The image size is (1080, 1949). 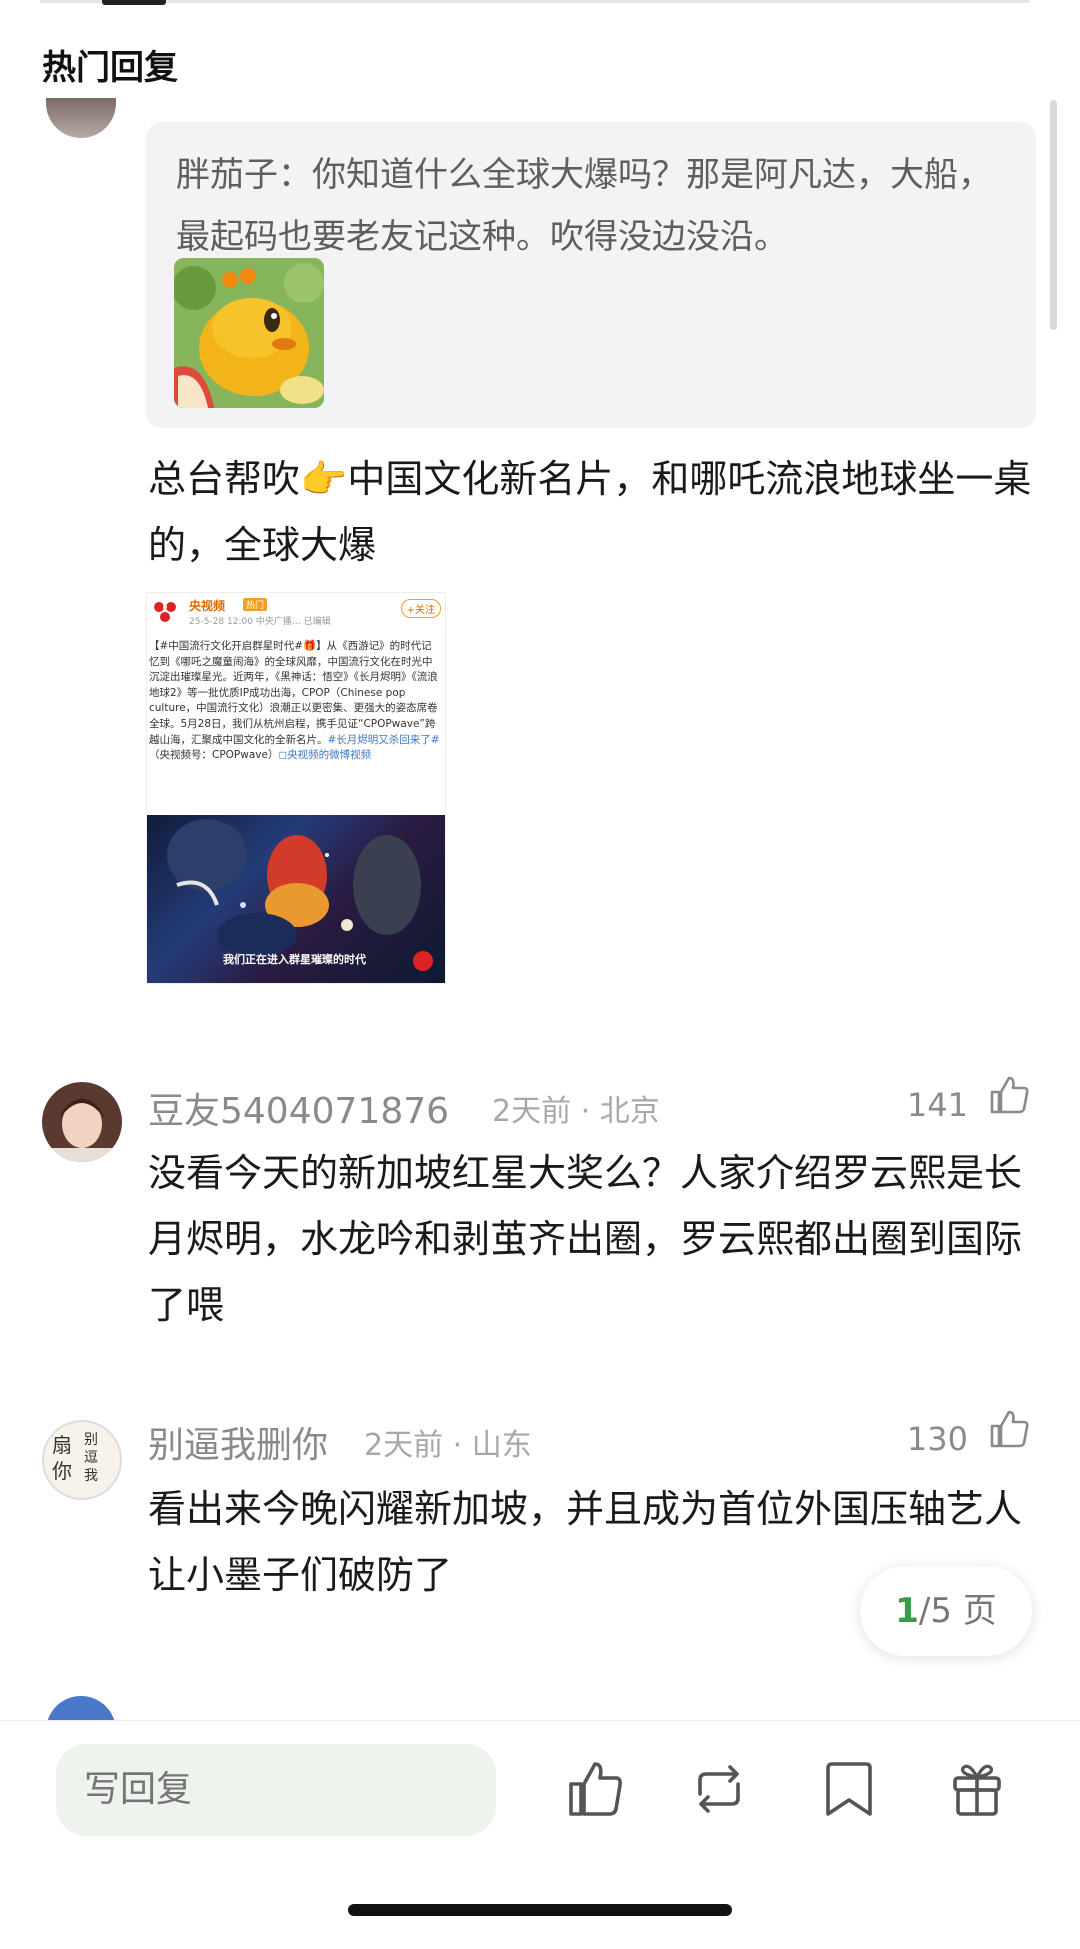 I want to click on comment-meta: 2天前 · 山东, so click(x=448, y=1445).